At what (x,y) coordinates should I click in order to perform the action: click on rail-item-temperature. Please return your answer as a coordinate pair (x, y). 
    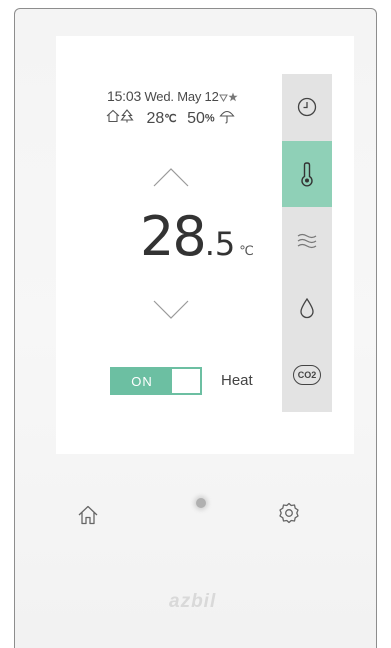
    Looking at the image, I should click on (307, 174).